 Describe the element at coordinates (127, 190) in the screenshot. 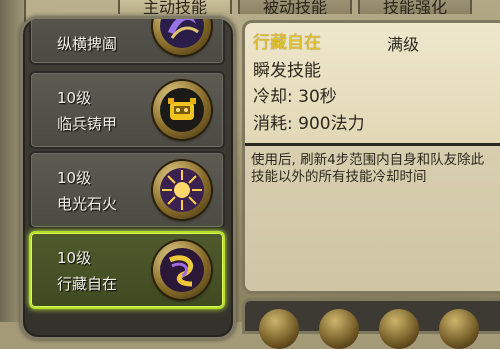

I see `skill-item-dianguang: 10级 电光石火` at that location.